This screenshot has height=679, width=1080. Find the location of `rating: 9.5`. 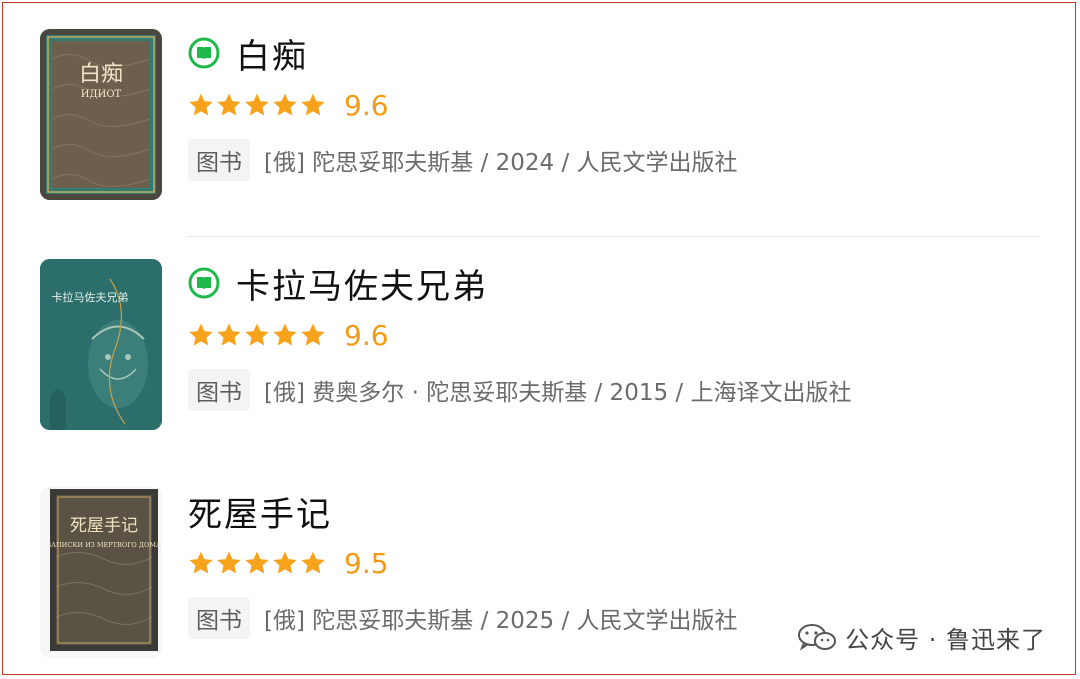

rating: 9.5 is located at coordinates (614, 563).